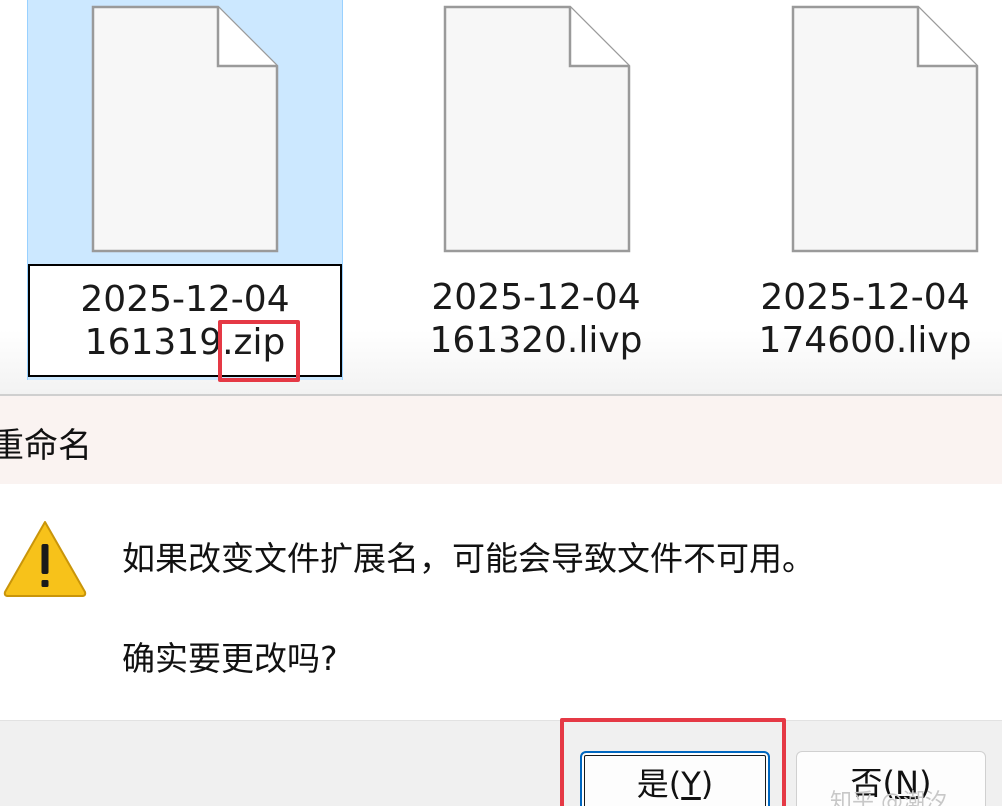 Image resolution: width=1002 pixels, height=806 pixels. I want to click on file-item: 2025-12-04 174600.livp, so click(865, 190).